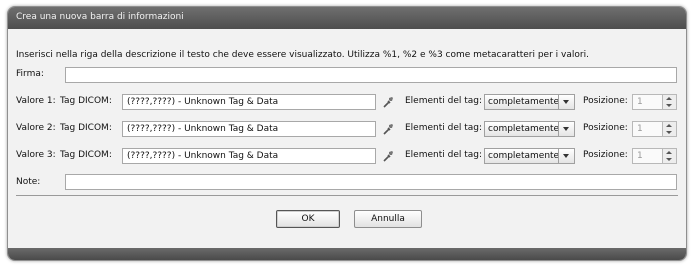 The image size is (691, 265). What do you see at coordinates (347, 254) in the screenshot?
I see `bottom-bar` at bounding box center [347, 254].